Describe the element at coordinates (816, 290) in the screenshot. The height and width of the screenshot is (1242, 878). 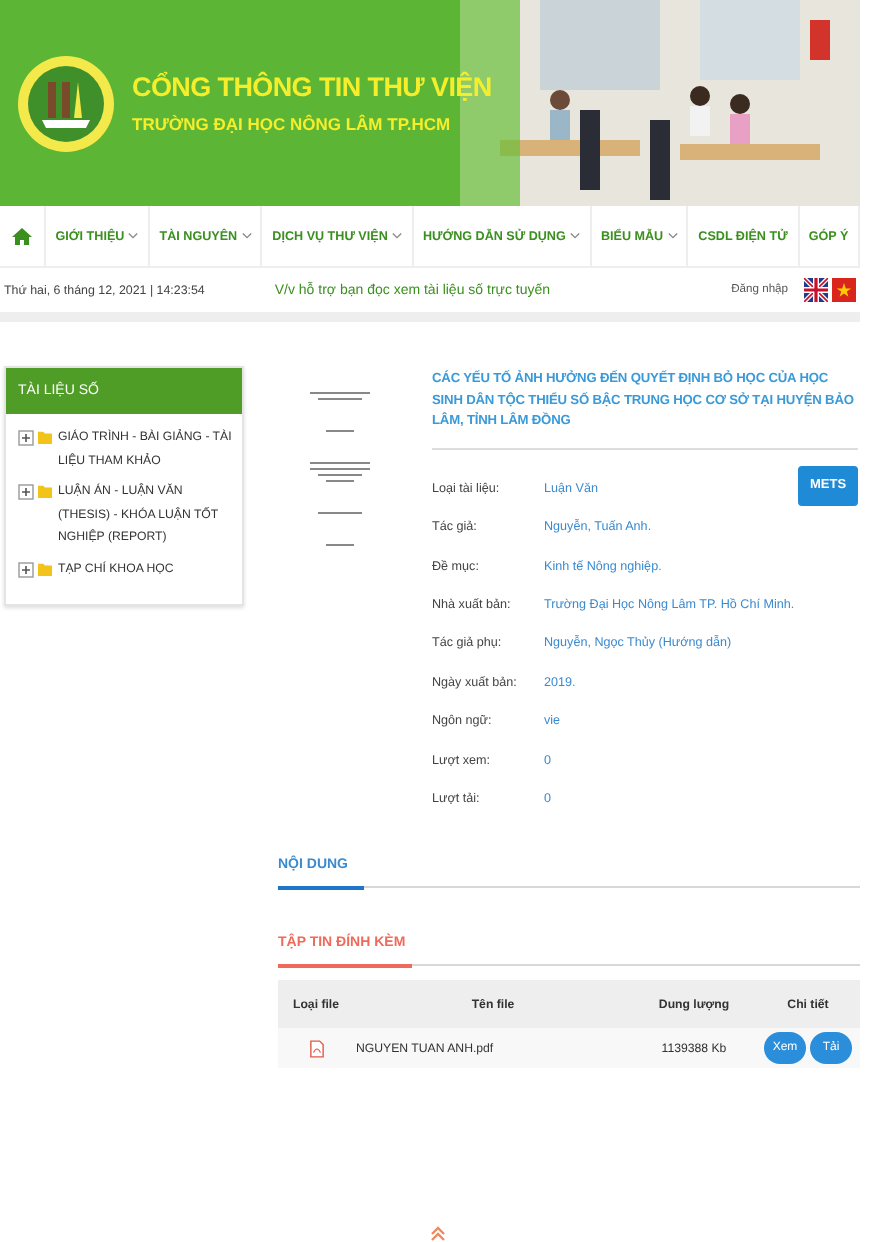
I see `uk-flag-icon` at that location.